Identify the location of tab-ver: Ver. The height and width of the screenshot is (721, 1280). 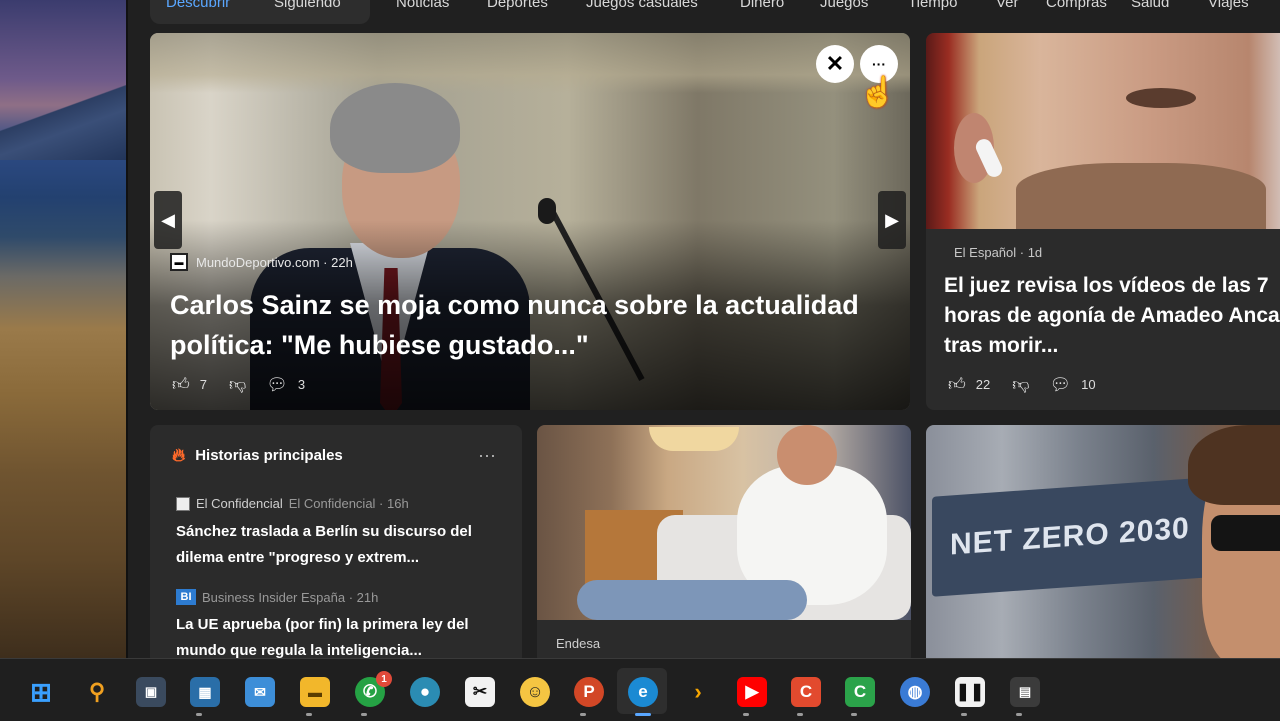
(1007, 5).